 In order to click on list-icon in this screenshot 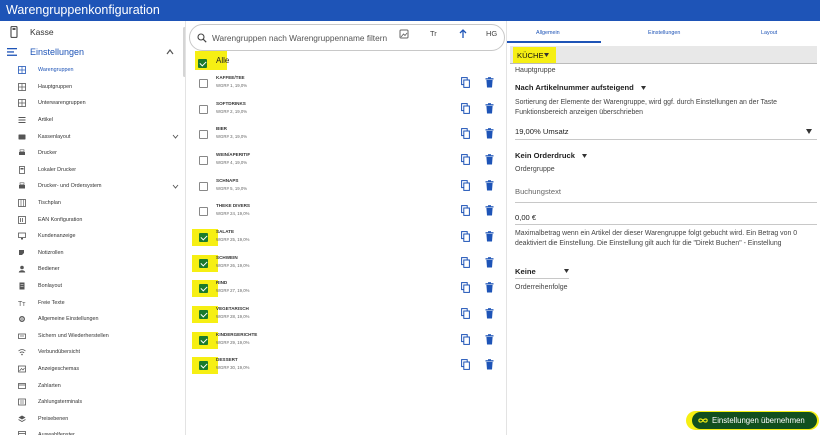, I will do `click(22, 120)`.